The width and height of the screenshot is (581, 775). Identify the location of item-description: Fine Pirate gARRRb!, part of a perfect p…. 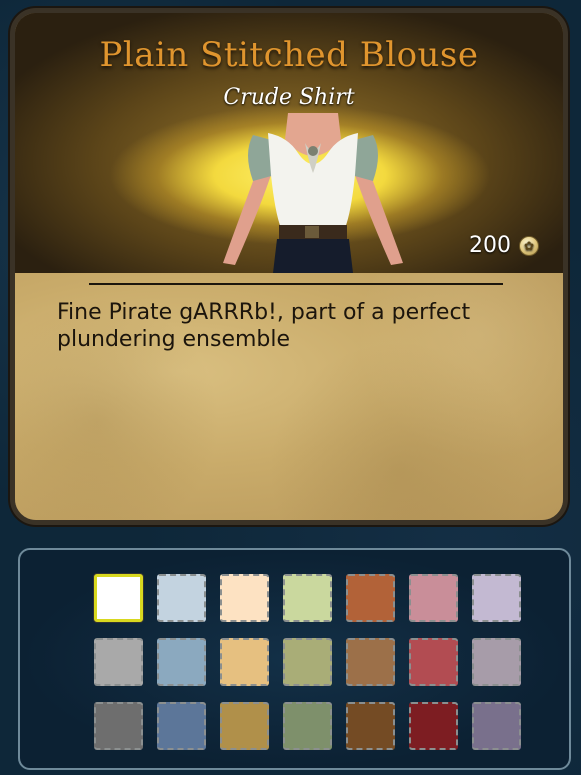
(264, 326).